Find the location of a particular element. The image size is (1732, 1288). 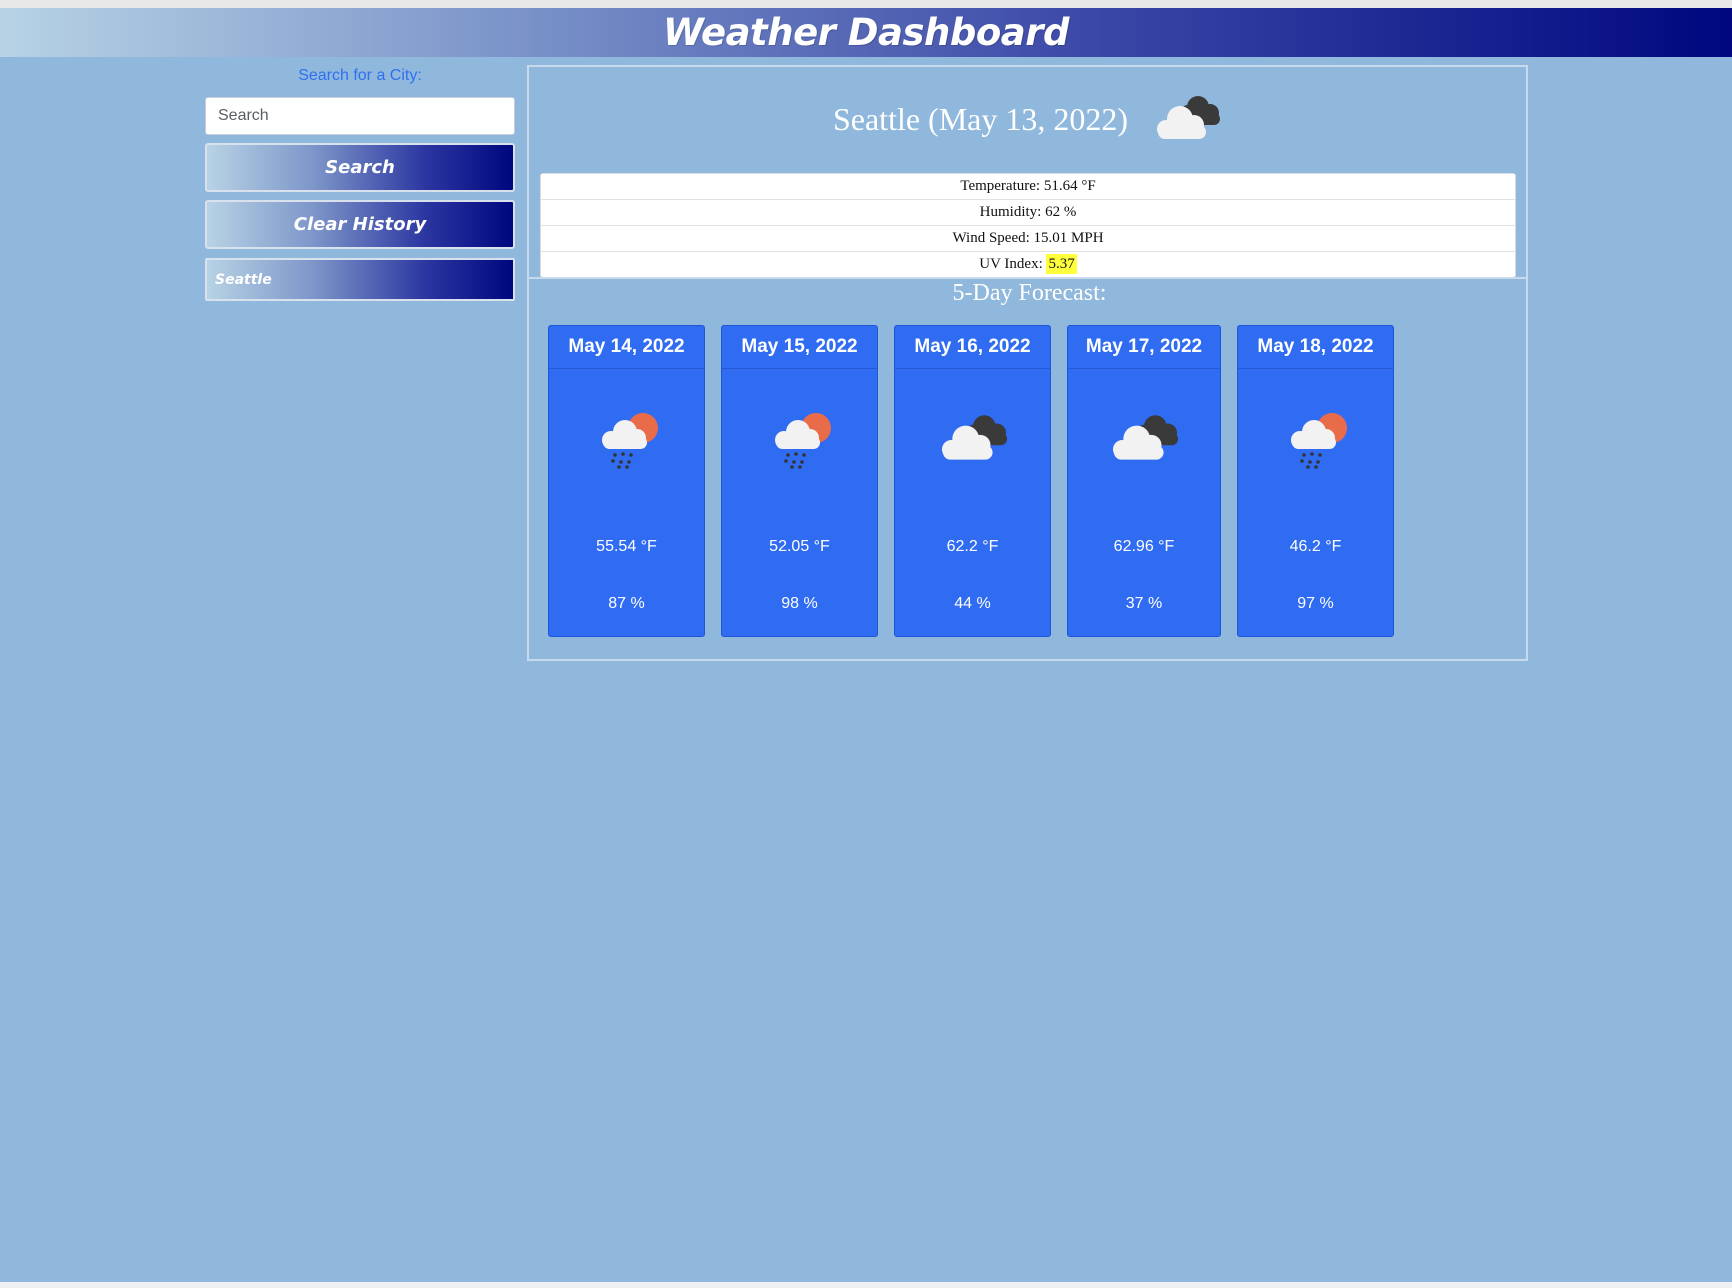

current-city-title: Seattle (May 13, 2022) is located at coordinates (980, 118).